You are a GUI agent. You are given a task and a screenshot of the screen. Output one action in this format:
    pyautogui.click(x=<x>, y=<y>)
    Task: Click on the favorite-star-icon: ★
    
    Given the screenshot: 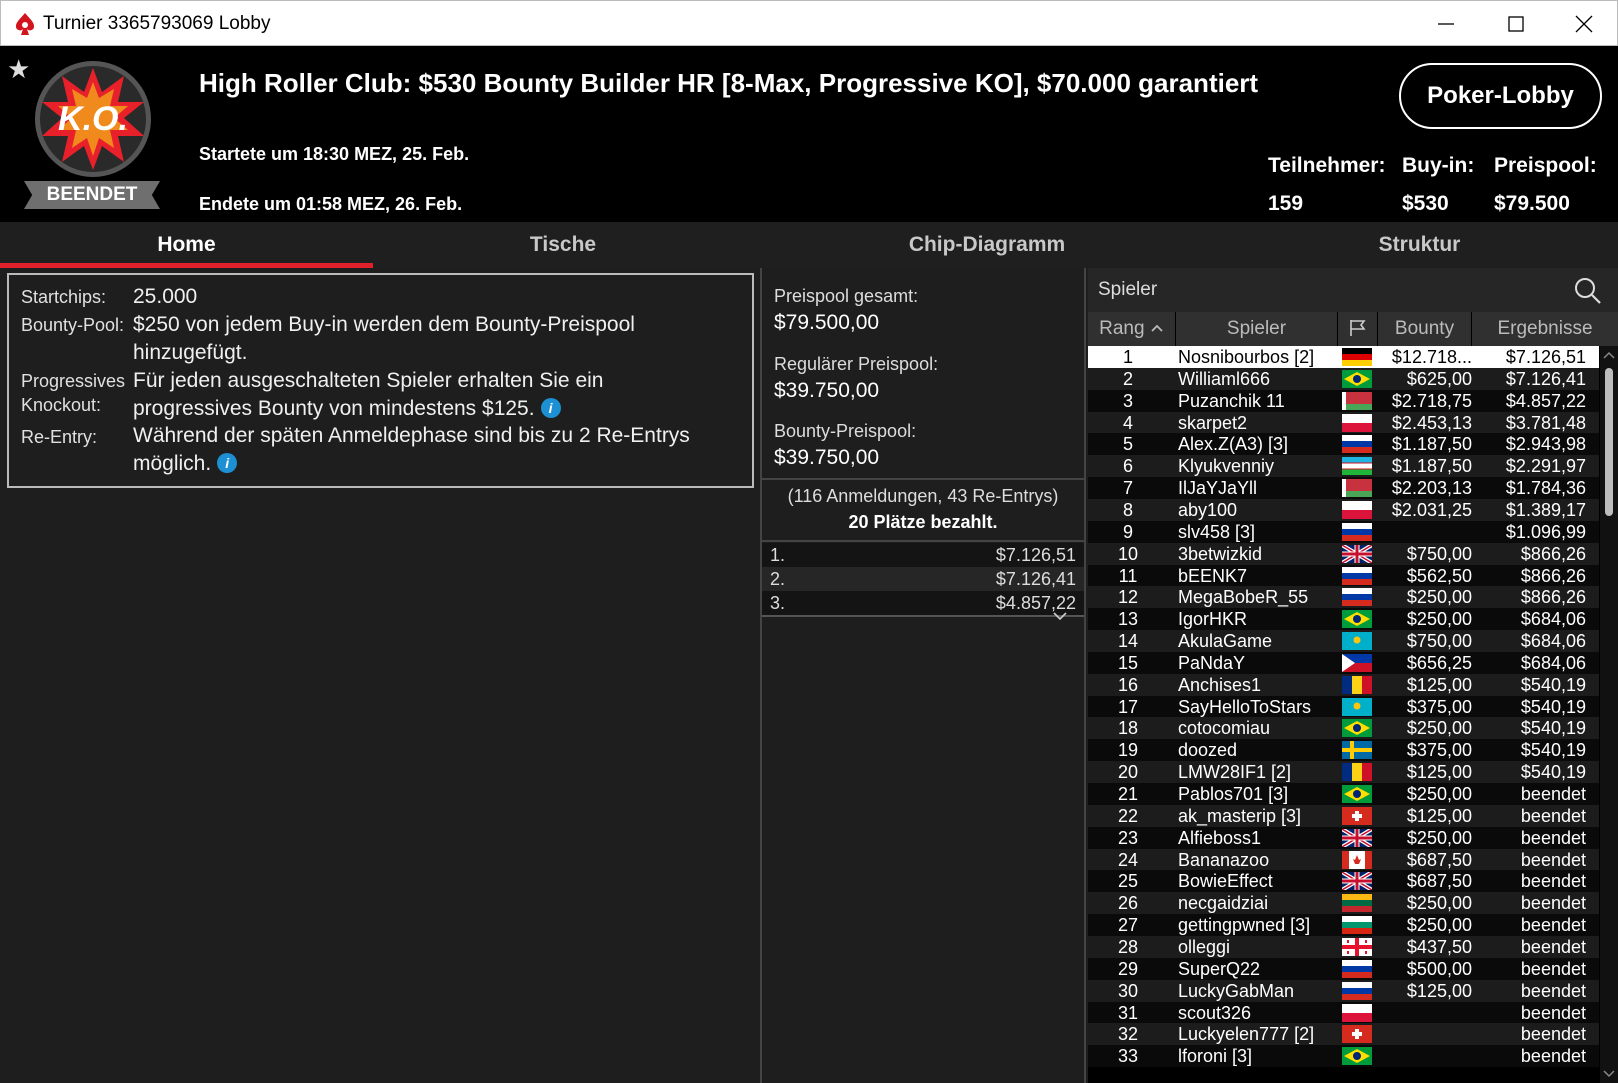 What is the action you would take?
    pyautogui.click(x=18, y=69)
    